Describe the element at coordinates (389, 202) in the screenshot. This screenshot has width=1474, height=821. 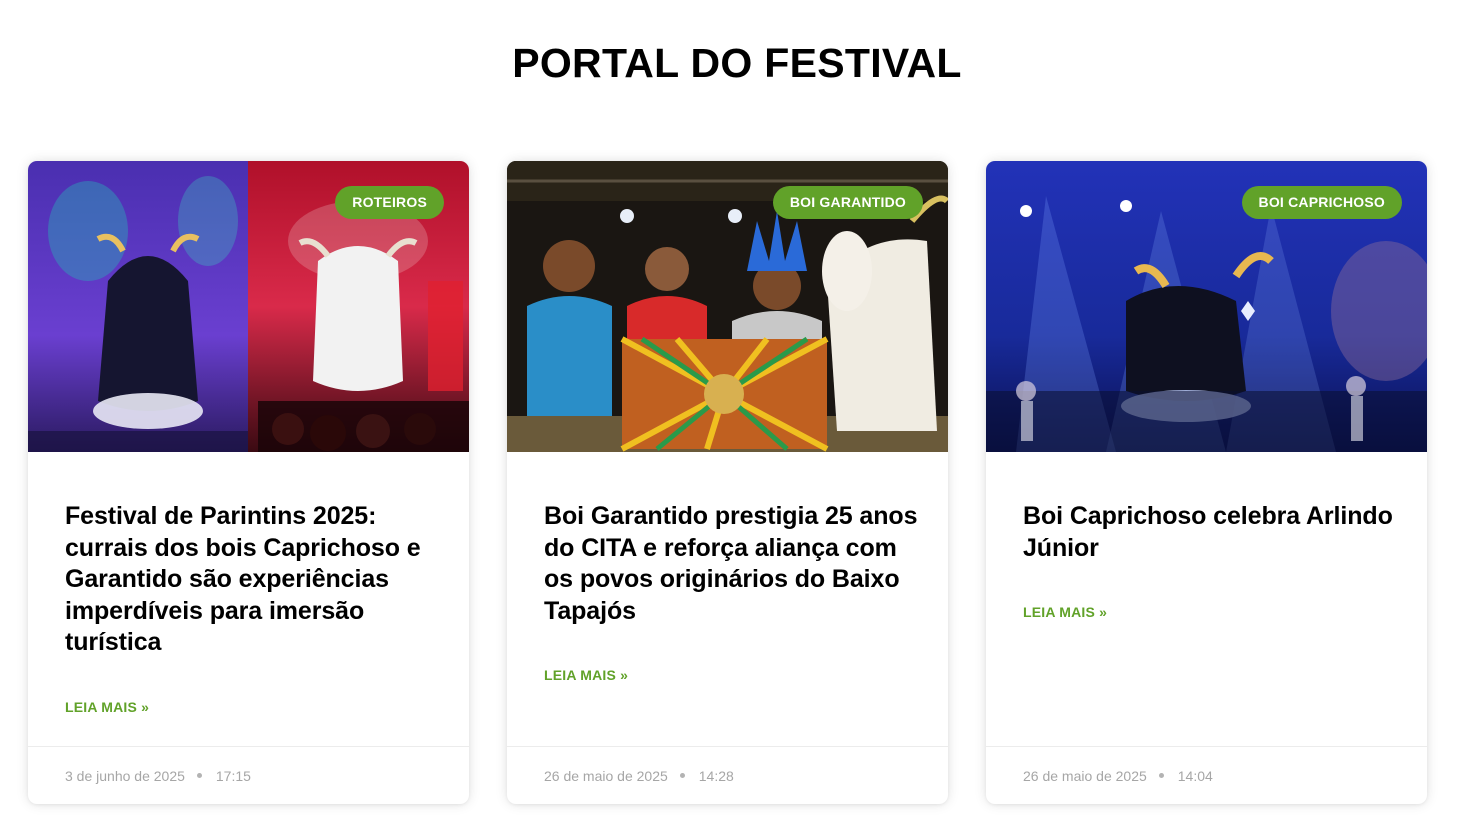
I see `category-badge: ROTEIROS` at that location.